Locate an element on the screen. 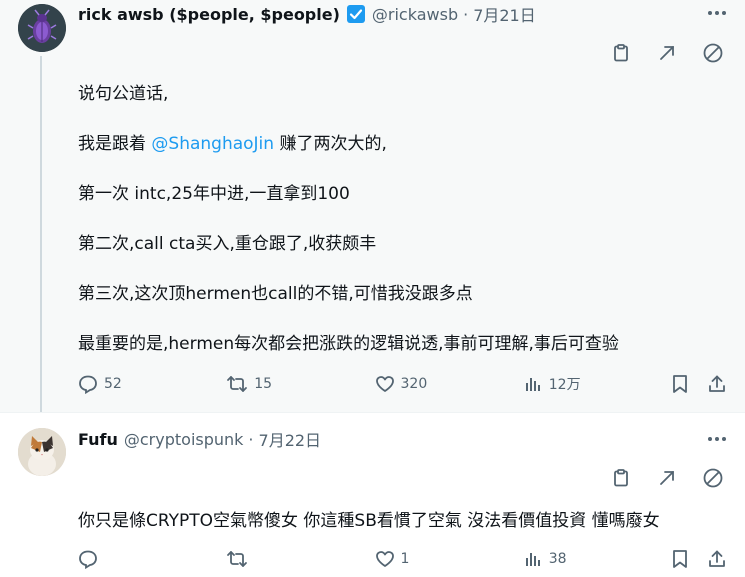  author-name: rick awsb ($people, $people) is located at coordinates (209, 14).